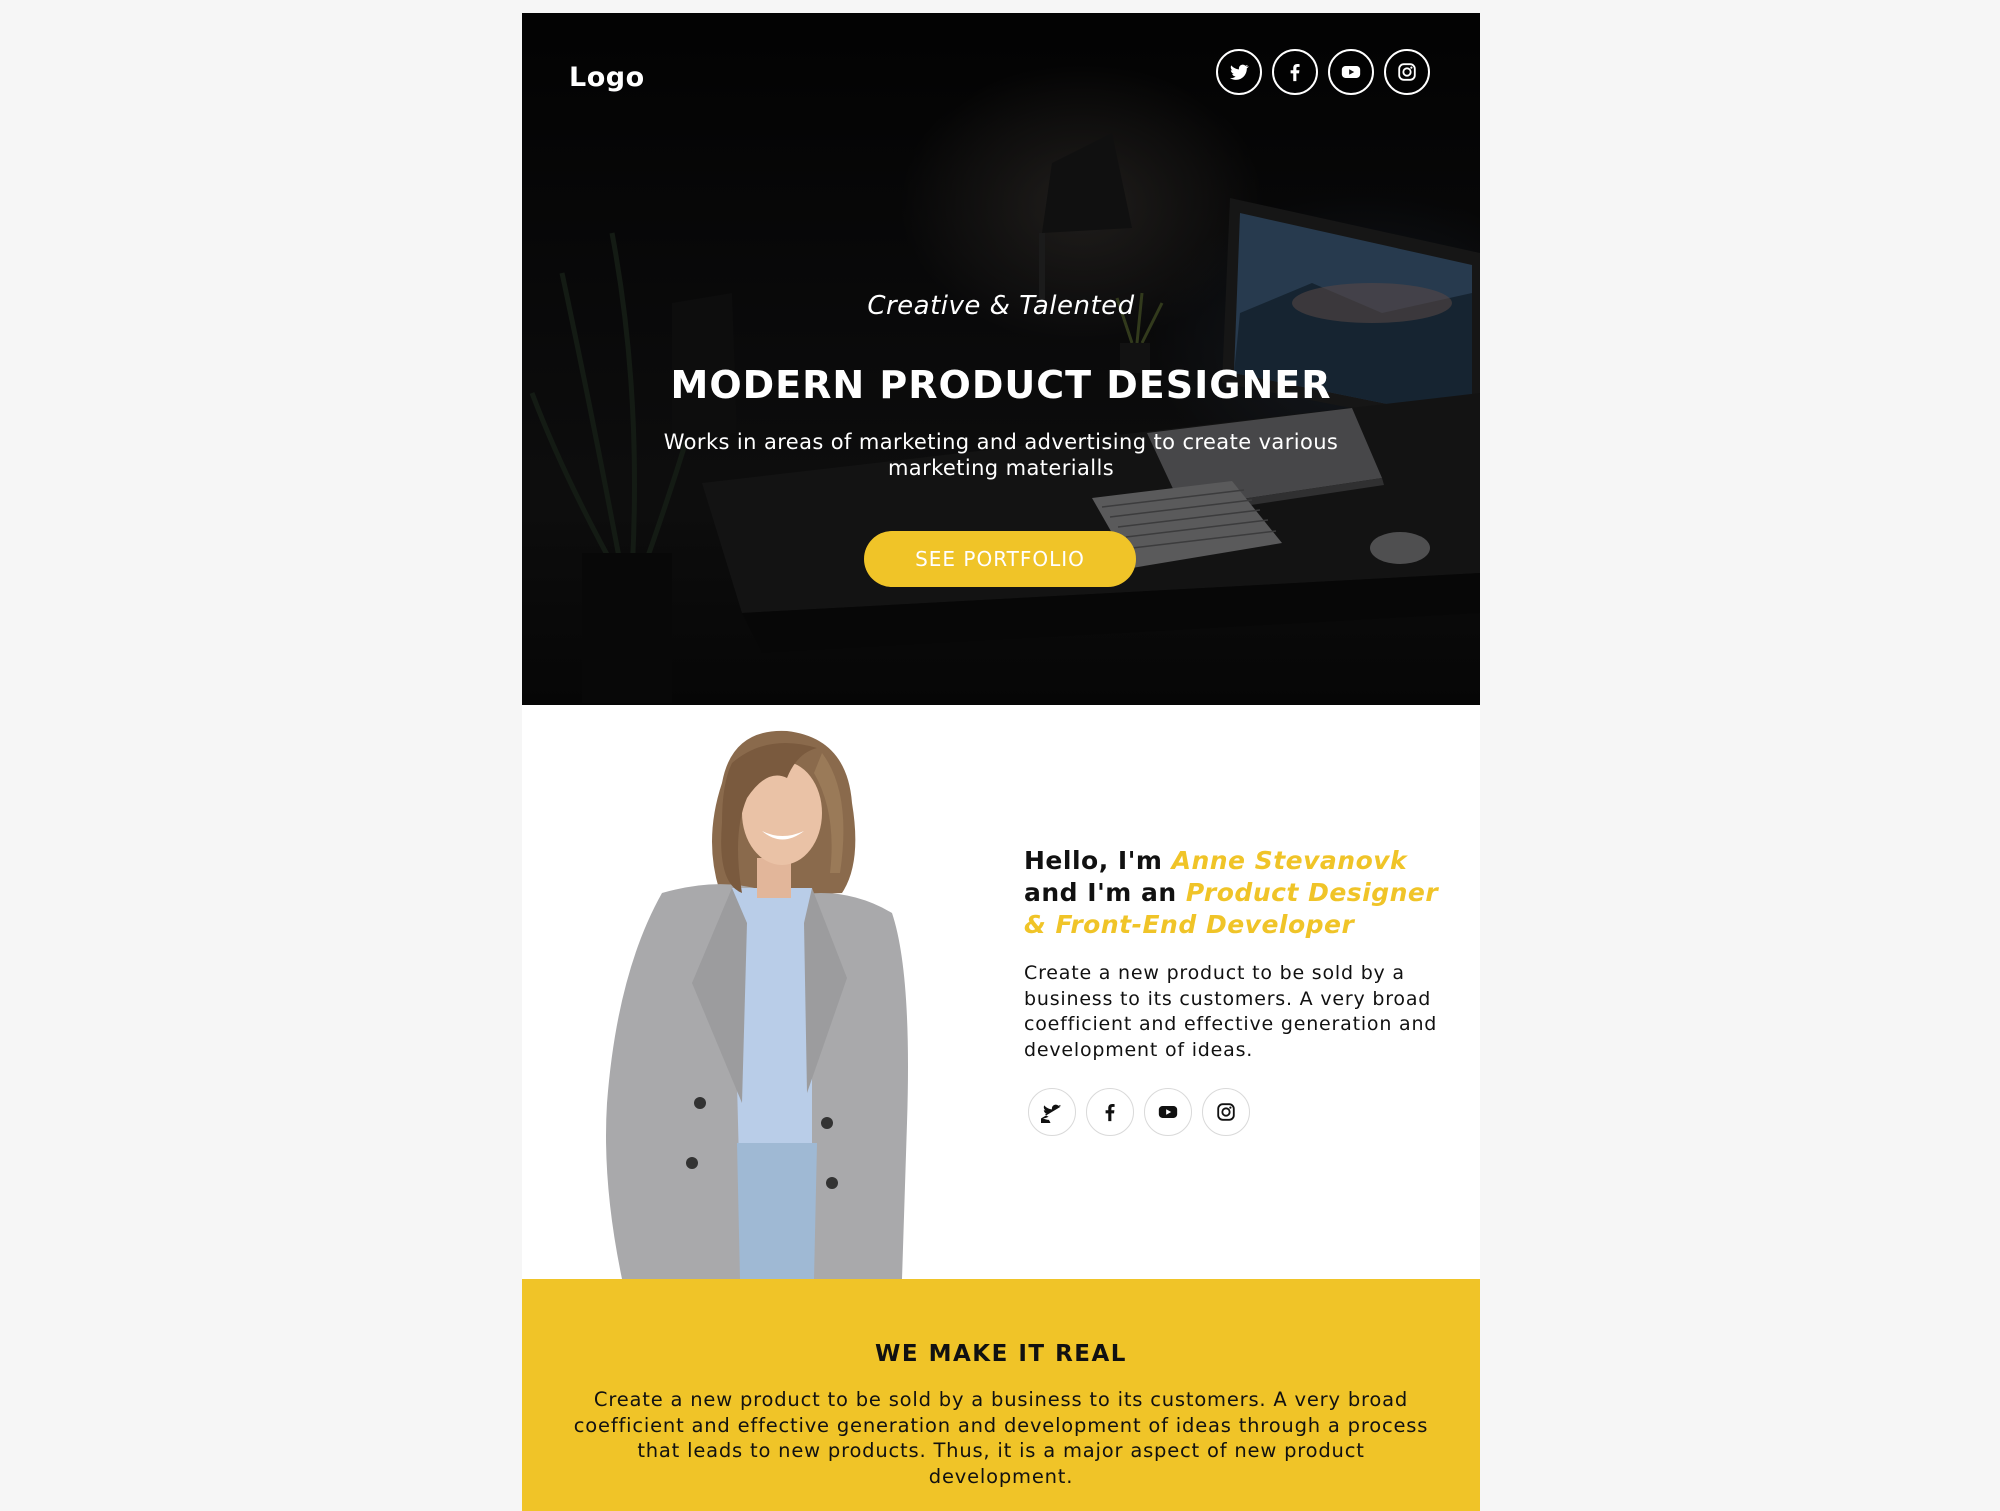  What do you see at coordinates (1139, 1112) in the screenshot?
I see `about-social-links` at bounding box center [1139, 1112].